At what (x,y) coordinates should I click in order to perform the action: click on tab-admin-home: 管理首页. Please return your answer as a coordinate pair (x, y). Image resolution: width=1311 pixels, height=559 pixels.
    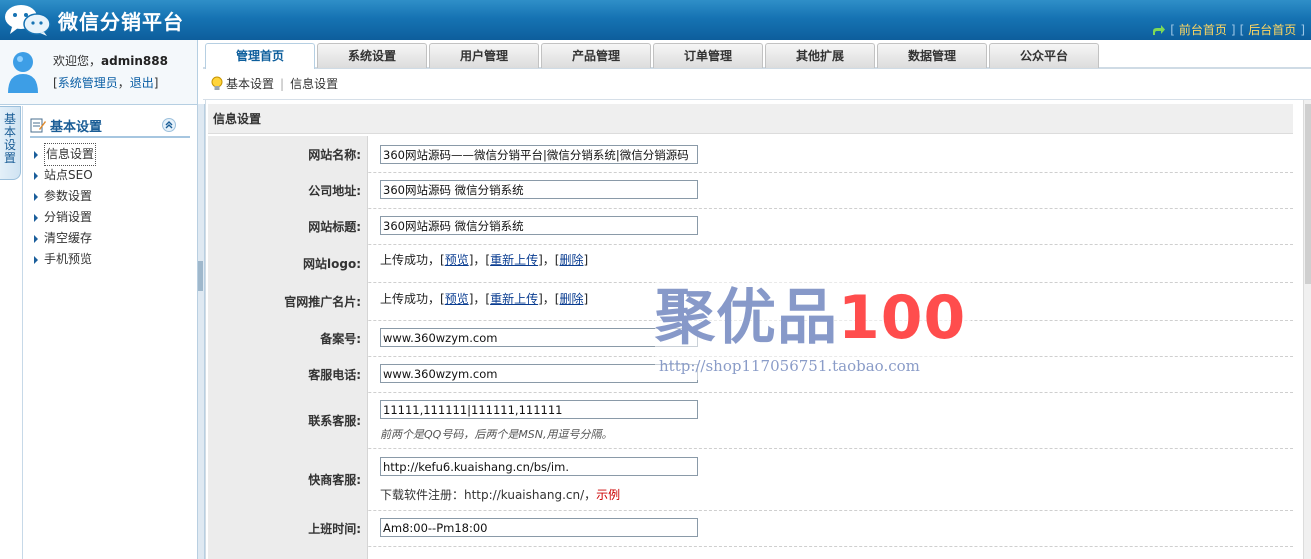
    Looking at the image, I should click on (260, 56).